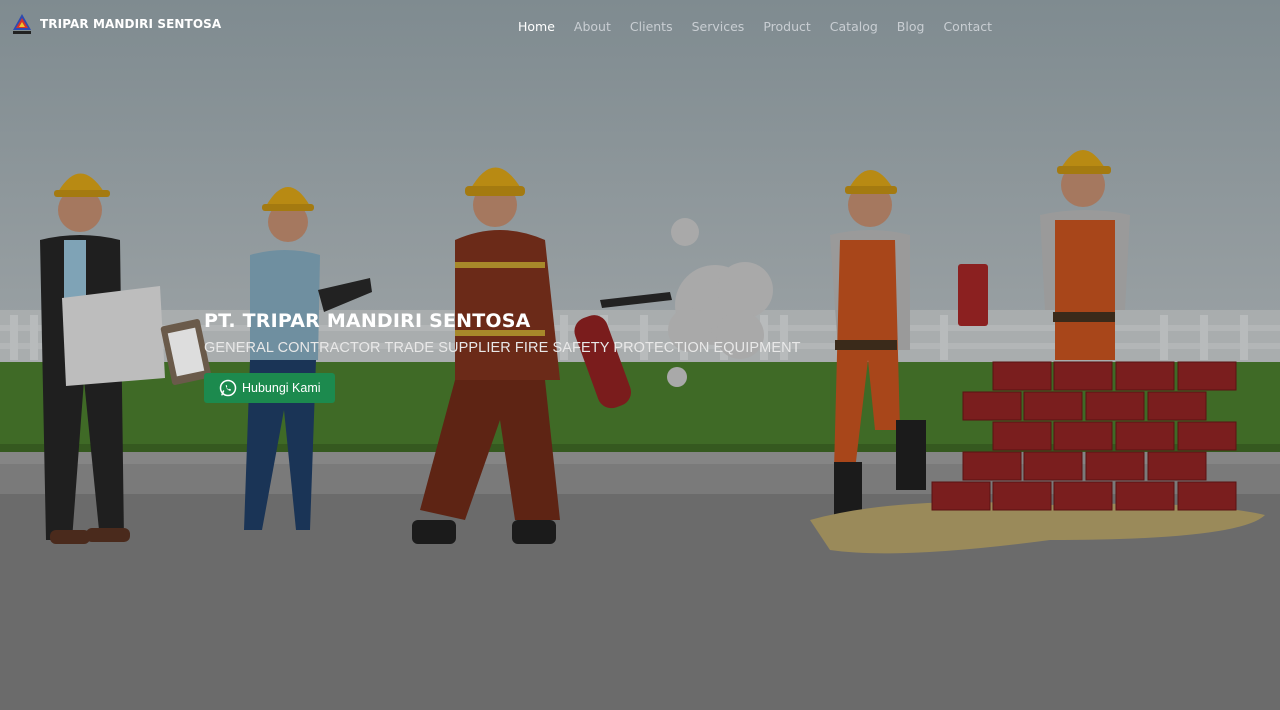 The image size is (1280, 710). I want to click on nav-blog: Blog, so click(911, 26).